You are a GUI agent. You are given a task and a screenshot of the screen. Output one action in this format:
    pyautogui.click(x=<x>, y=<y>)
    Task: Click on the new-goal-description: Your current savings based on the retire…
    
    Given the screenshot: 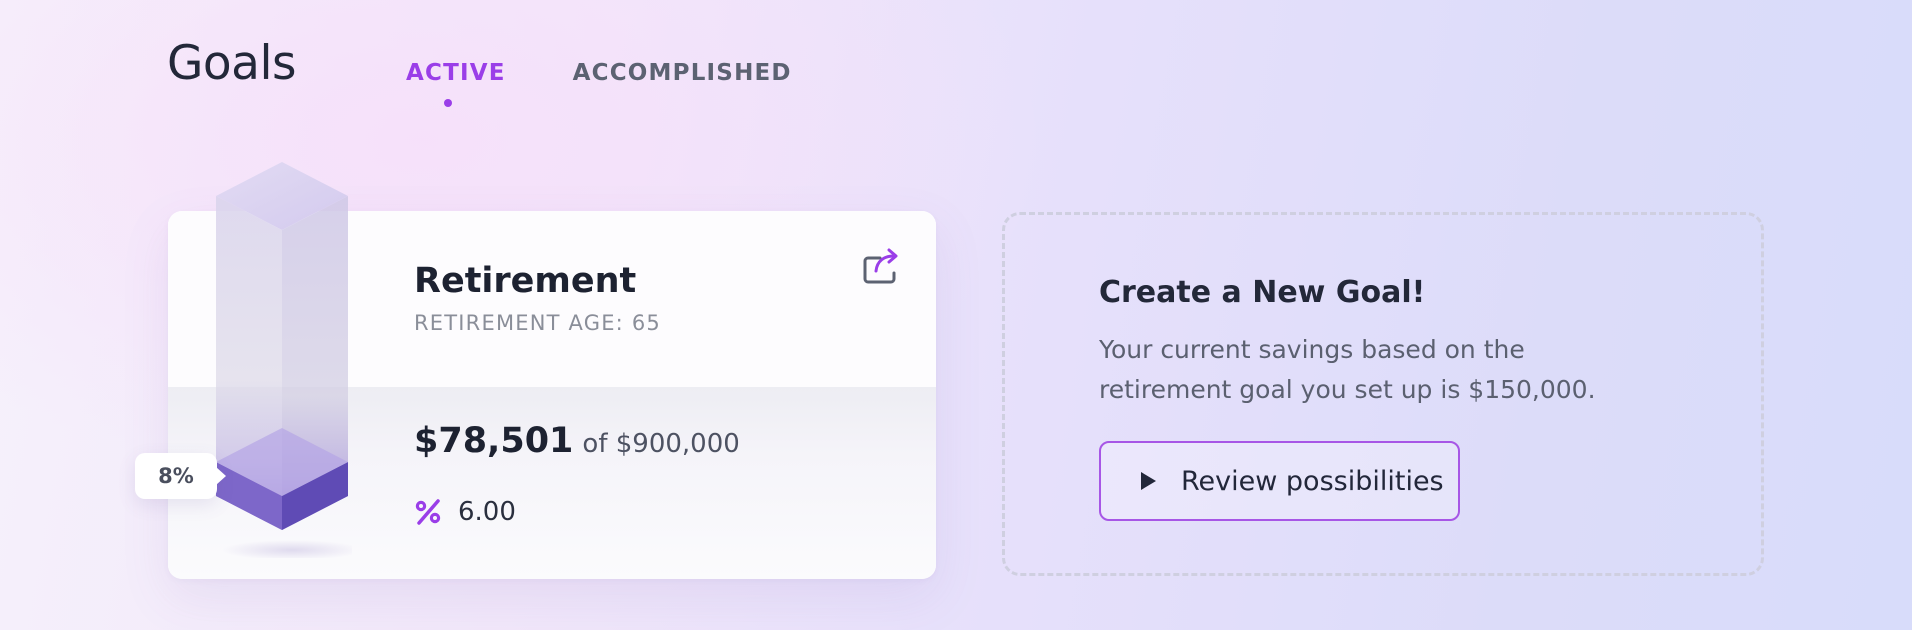 What is the action you would take?
    pyautogui.click(x=1347, y=369)
    